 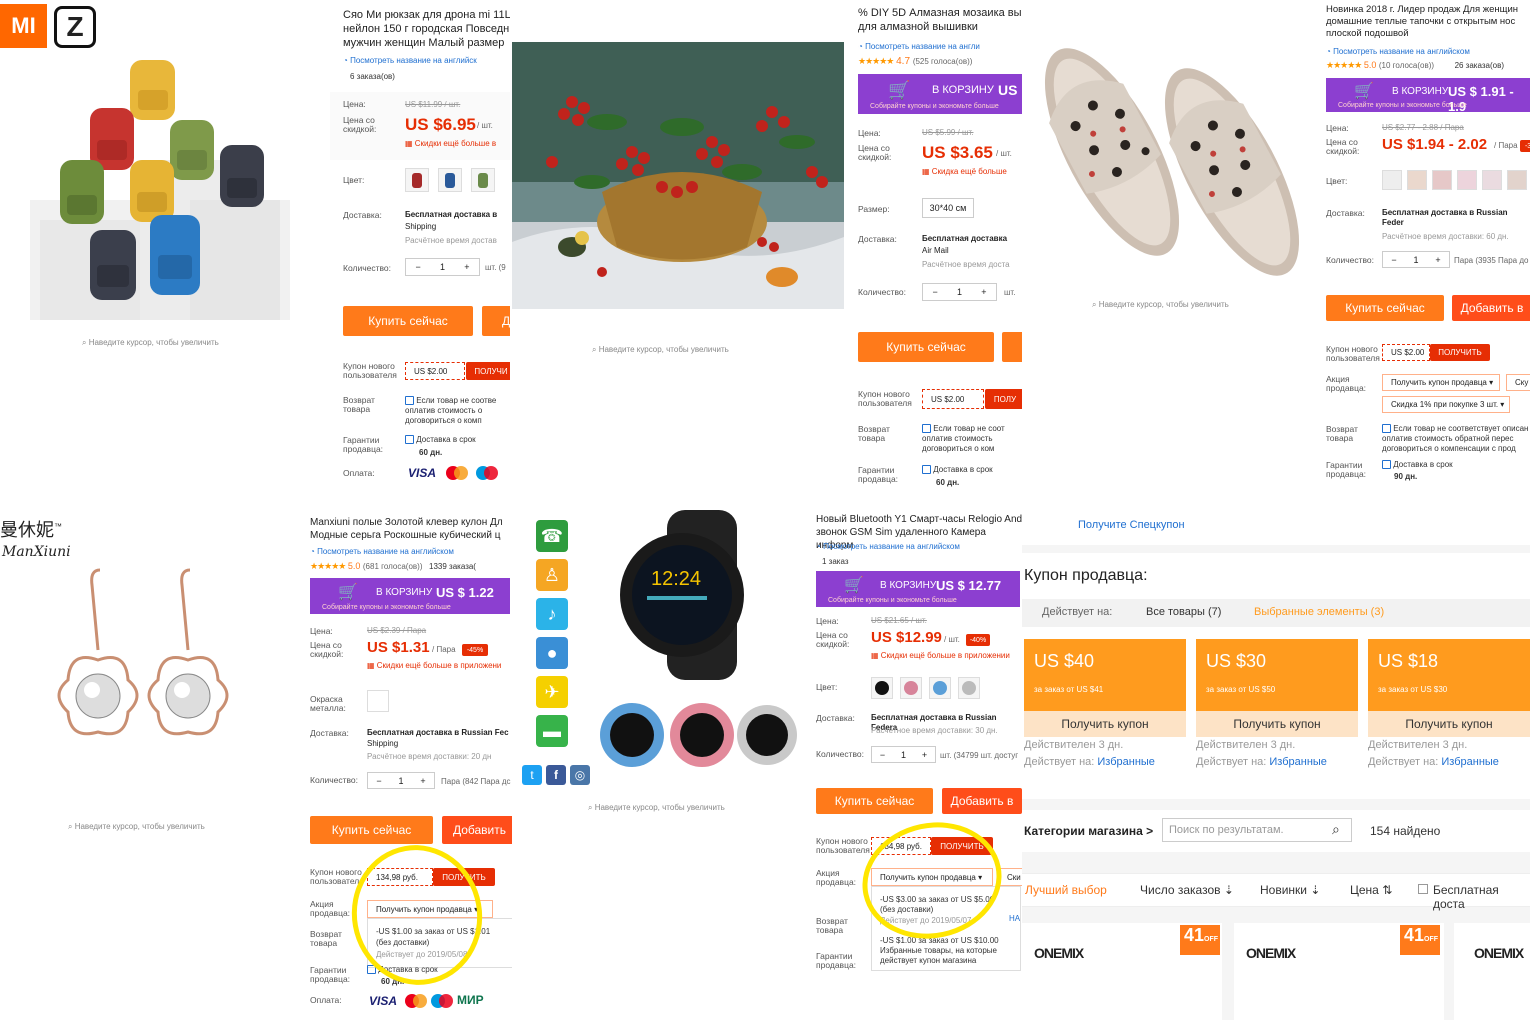 I want to click on color-swatch-red, so click(x=417, y=180).